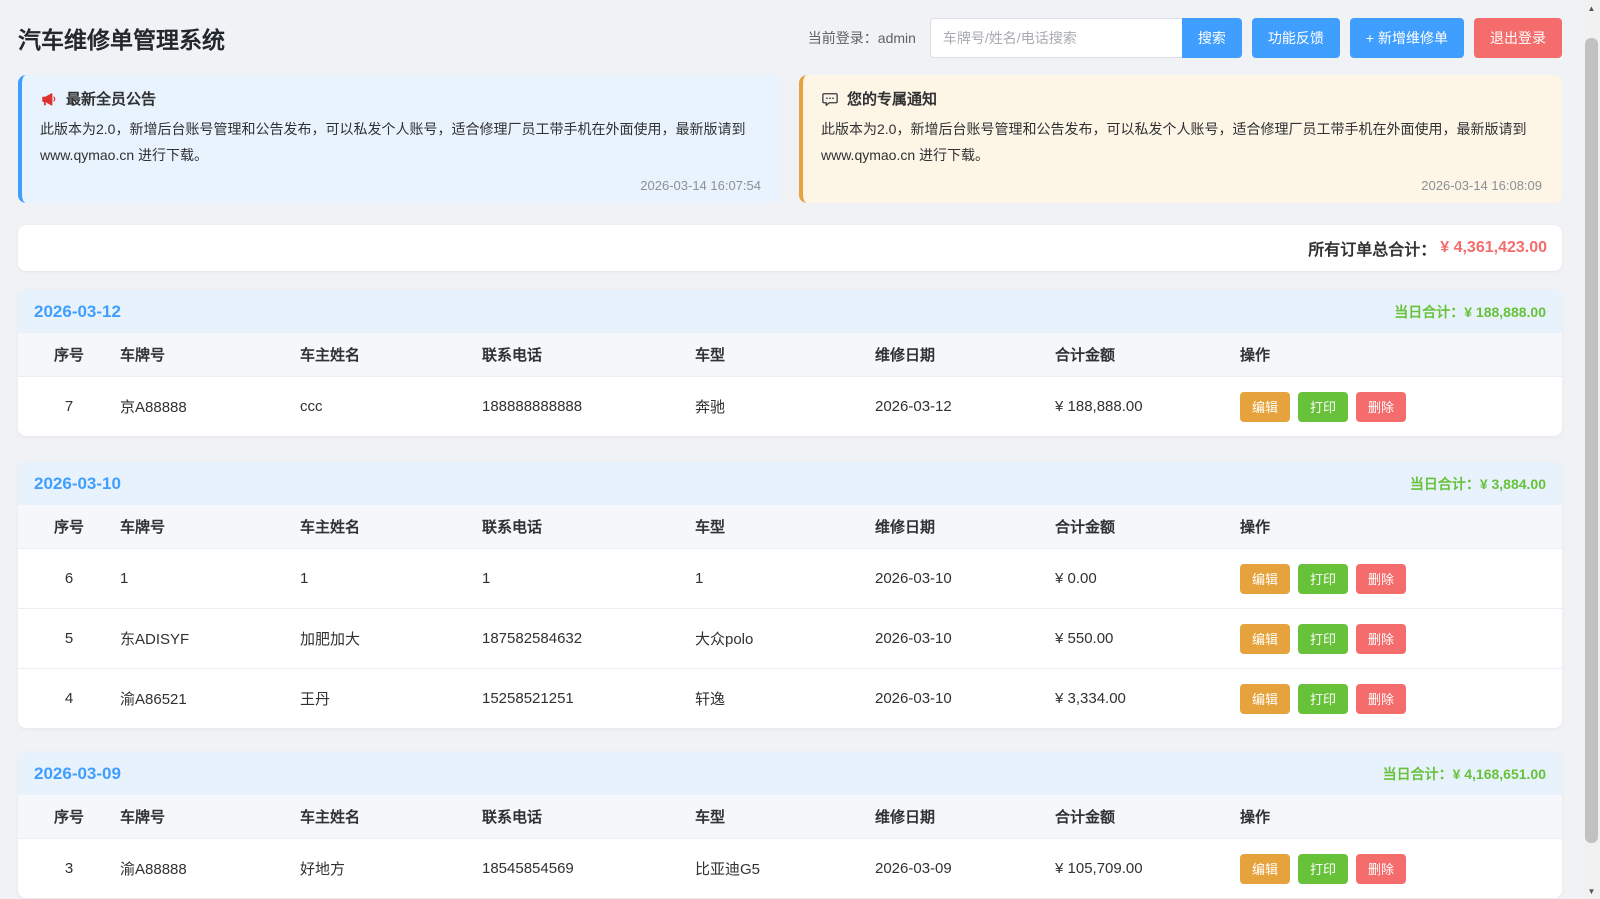  Describe the element at coordinates (311, 406) in the screenshot. I see `cell-owner: ccc` at that location.